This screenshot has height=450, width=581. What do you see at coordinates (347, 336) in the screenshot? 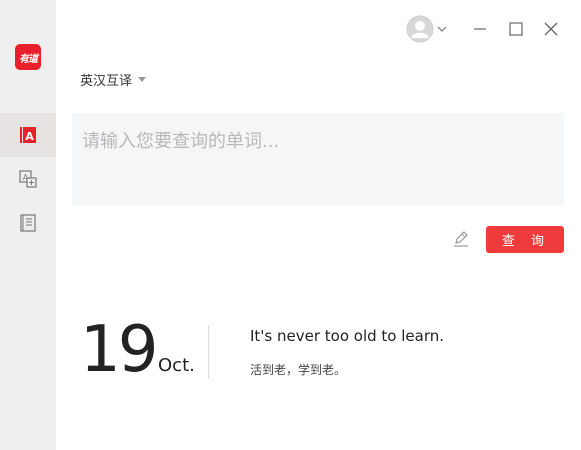
I see `daily-sentence-en: It's never too old to learn.` at bounding box center [347, 336].